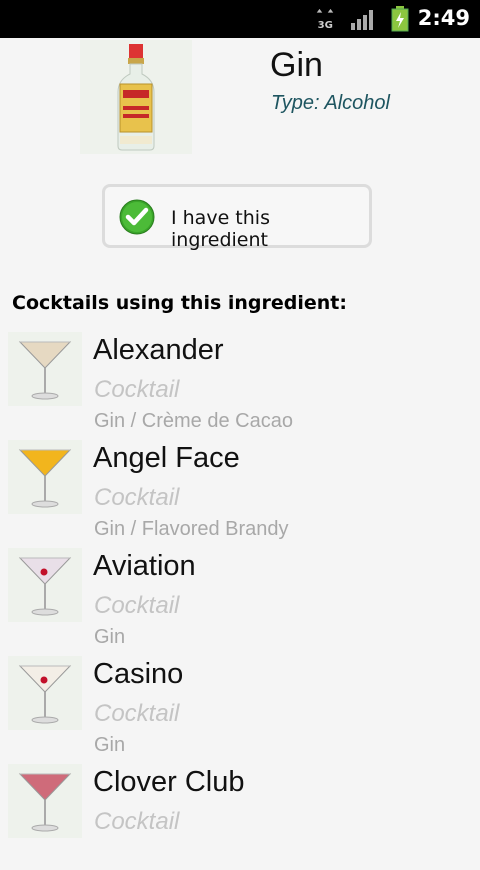 The width and height of the screenshot is (480, 870). What do you see at coordinates (240, 816) in the screenshot?
I see `cocktail-list-item: Clover Club Cocktail` at bounding box center [240, 816].